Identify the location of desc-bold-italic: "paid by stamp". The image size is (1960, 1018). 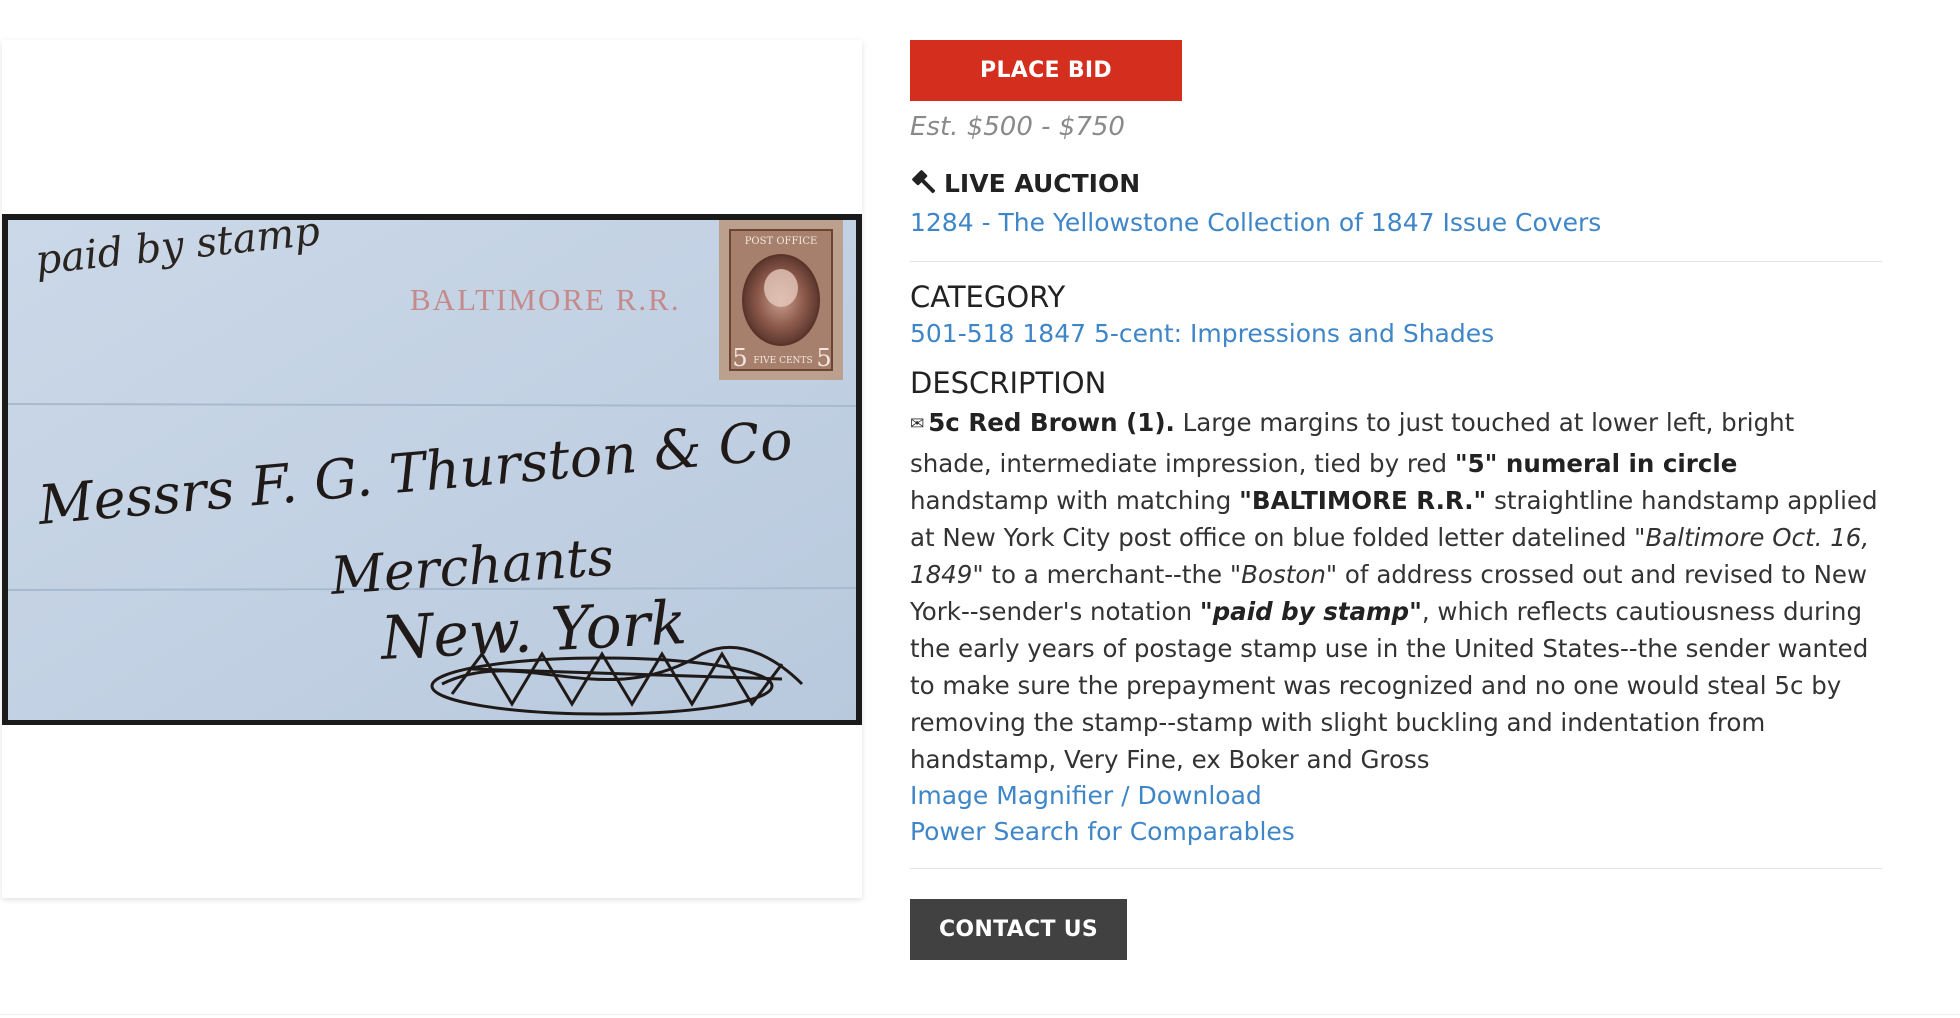
(1310, 611).